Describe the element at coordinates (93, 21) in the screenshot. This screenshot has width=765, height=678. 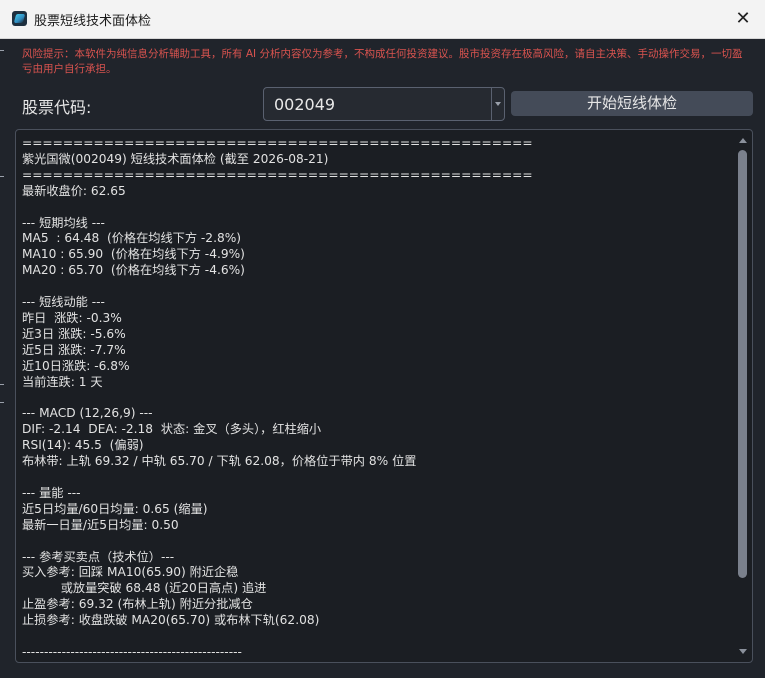
I see `window-title: 股票短线技术面体检` at that location.